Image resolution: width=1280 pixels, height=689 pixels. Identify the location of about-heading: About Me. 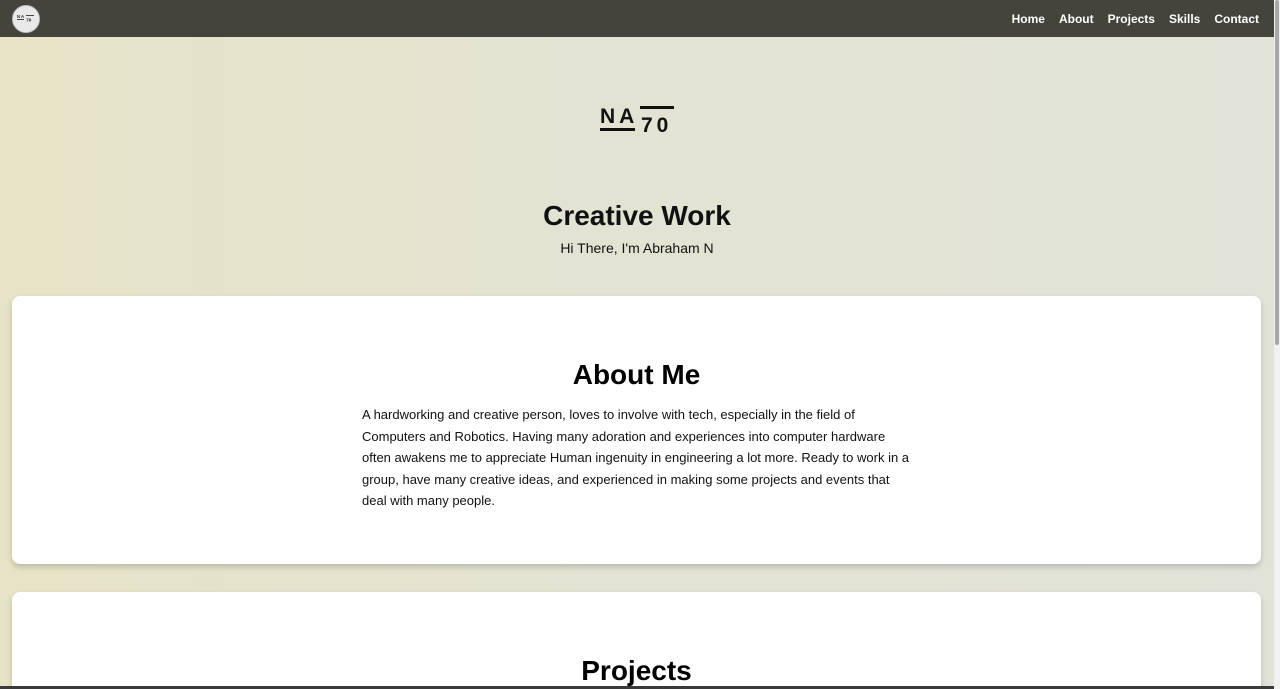
(636, 374).